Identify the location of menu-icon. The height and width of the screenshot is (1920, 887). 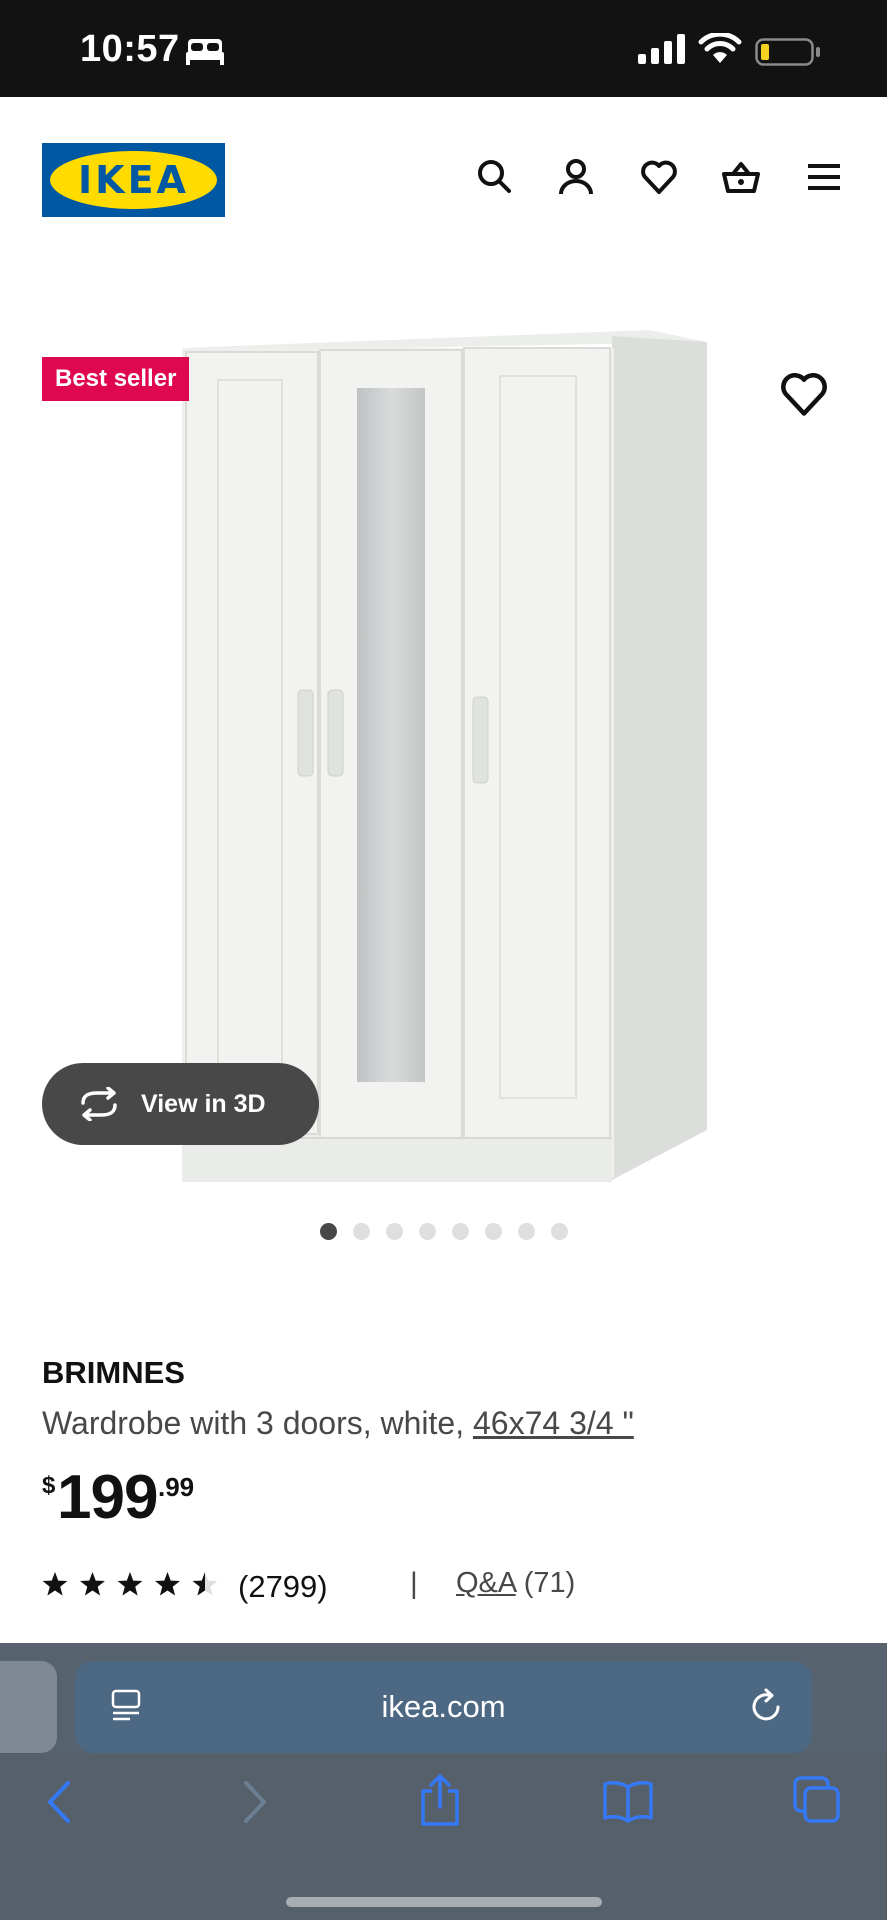
(824, 177).